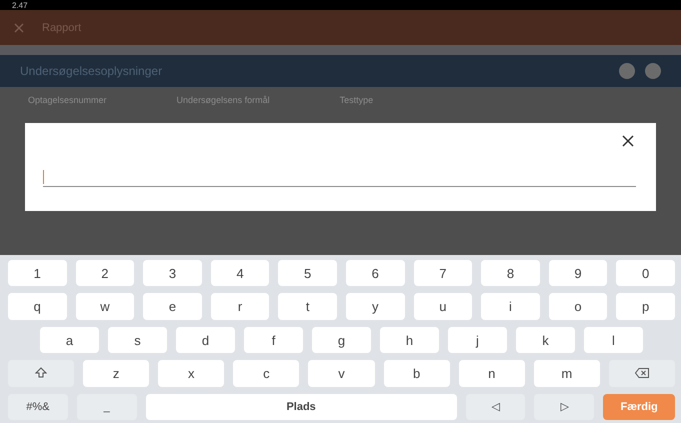 This screenshot has width=681, height=423. I want to click on keyboard-key: _, so click(106, 407).